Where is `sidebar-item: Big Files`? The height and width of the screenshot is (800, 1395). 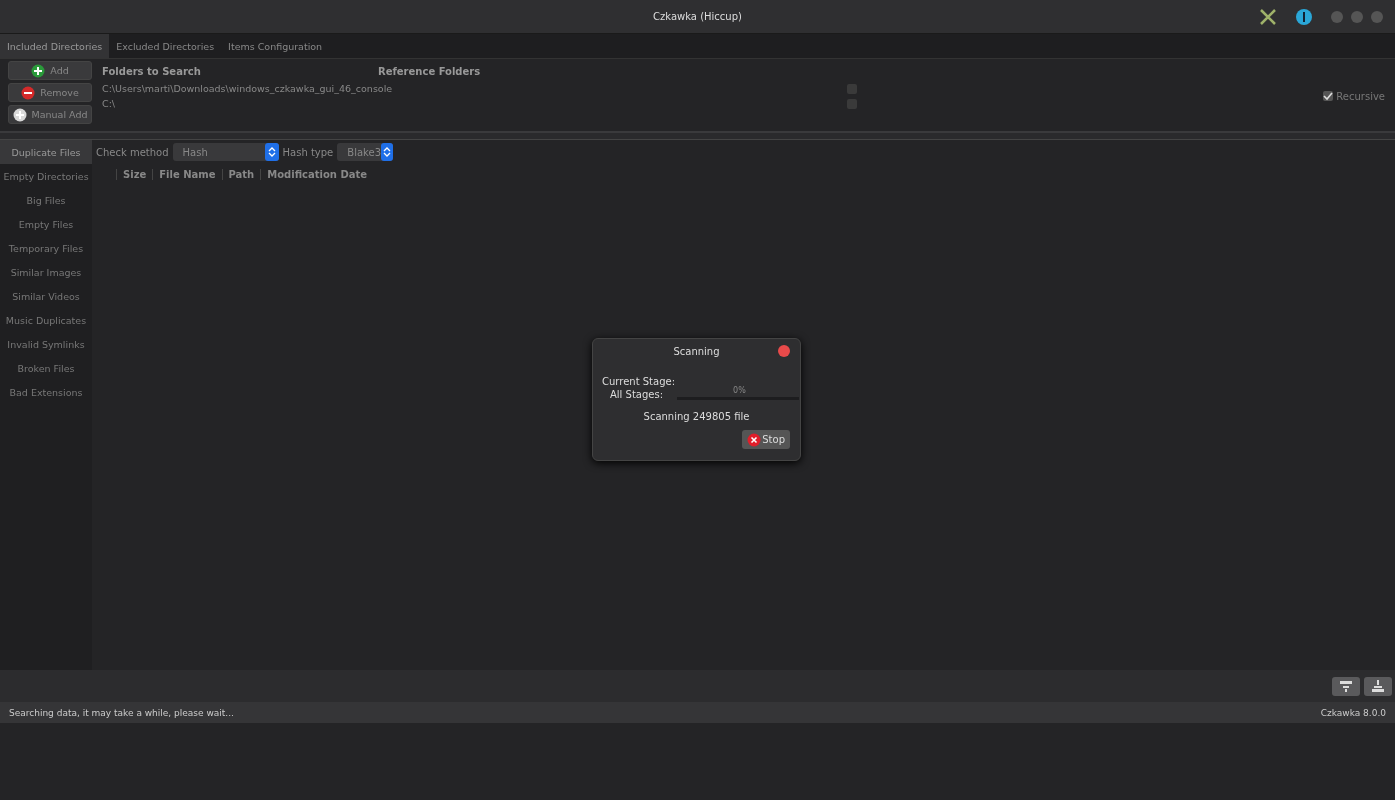 sidebar-item: Big Files is located at coordinates (46, 200).